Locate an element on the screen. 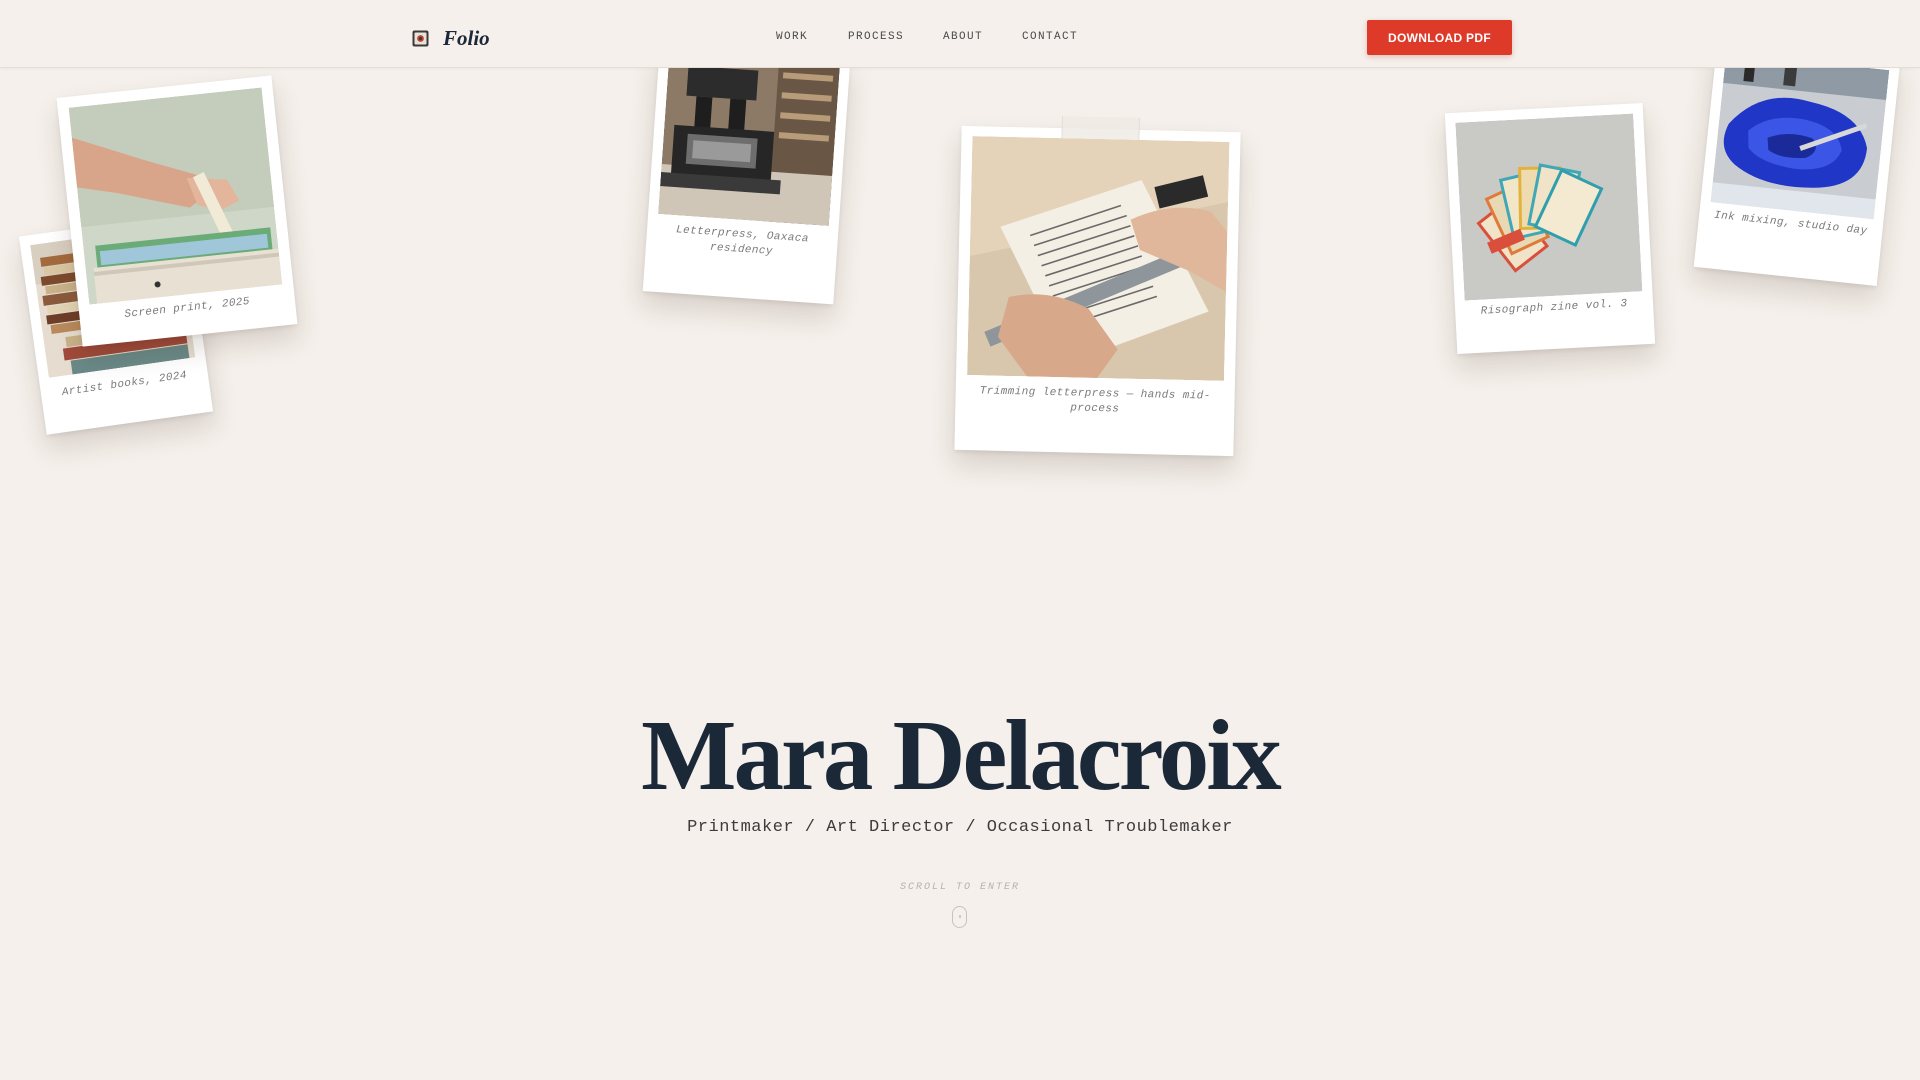 Image resolution: width=1920 pixels, height=1080 pixels. nav-link-contact: CONTACT is located at coordinates (1050, 37).